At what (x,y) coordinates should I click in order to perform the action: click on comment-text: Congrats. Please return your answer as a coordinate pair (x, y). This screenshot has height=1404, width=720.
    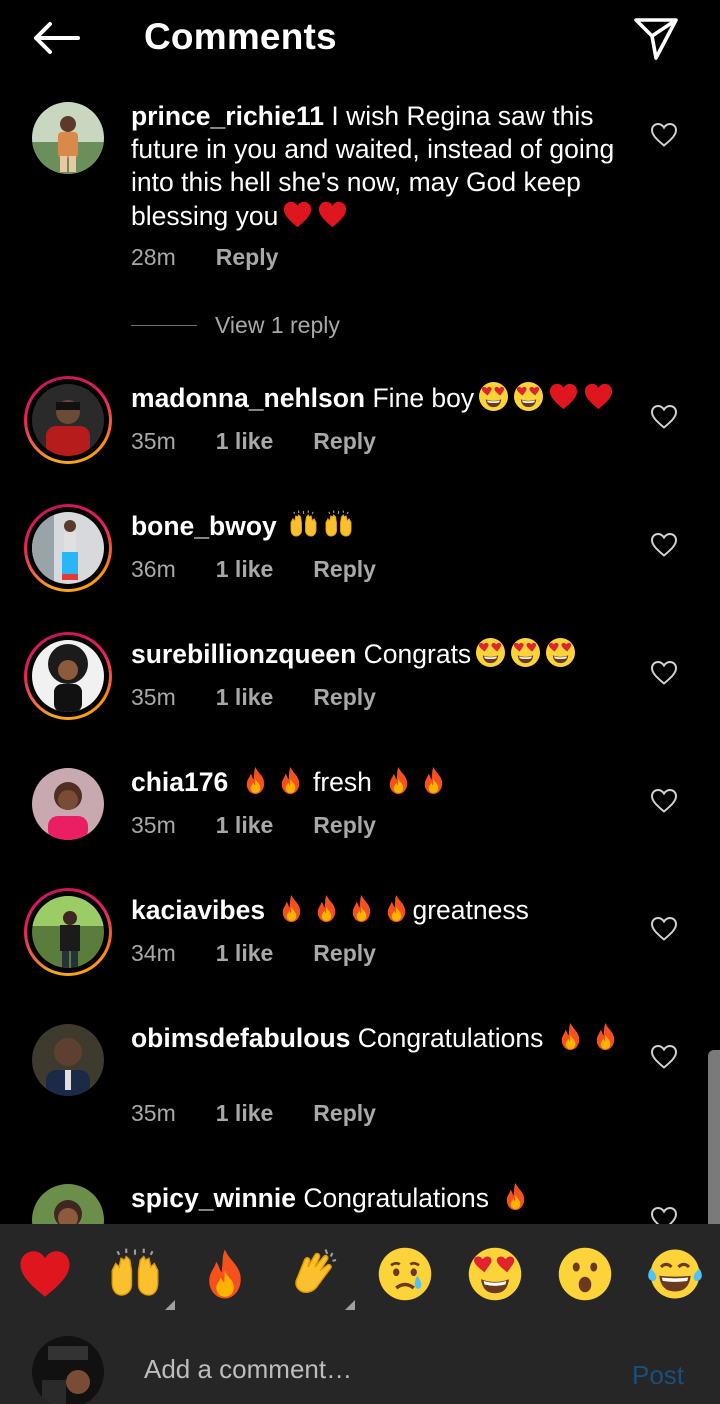
    Looking at the image, I should click on (417, 654).